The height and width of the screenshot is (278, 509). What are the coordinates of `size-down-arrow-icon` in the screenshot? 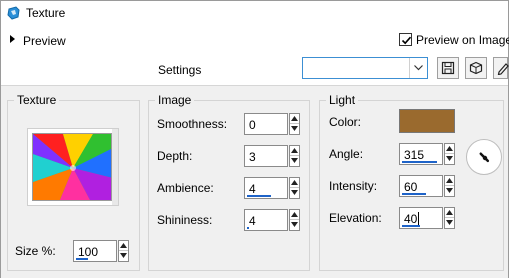 It's located at (123, 256).